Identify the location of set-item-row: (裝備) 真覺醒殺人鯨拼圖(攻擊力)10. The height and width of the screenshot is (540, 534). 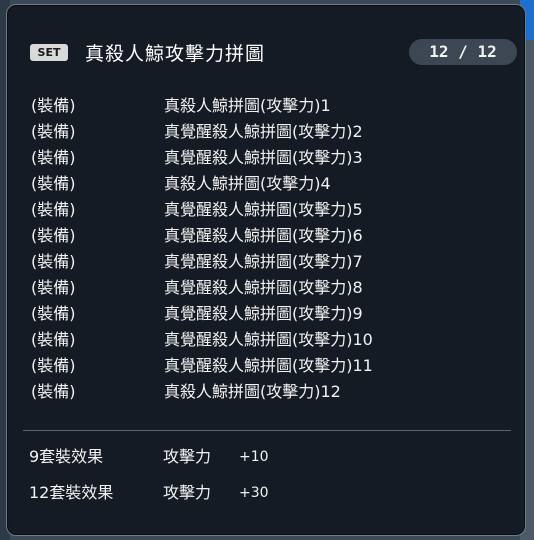
(271, 340).